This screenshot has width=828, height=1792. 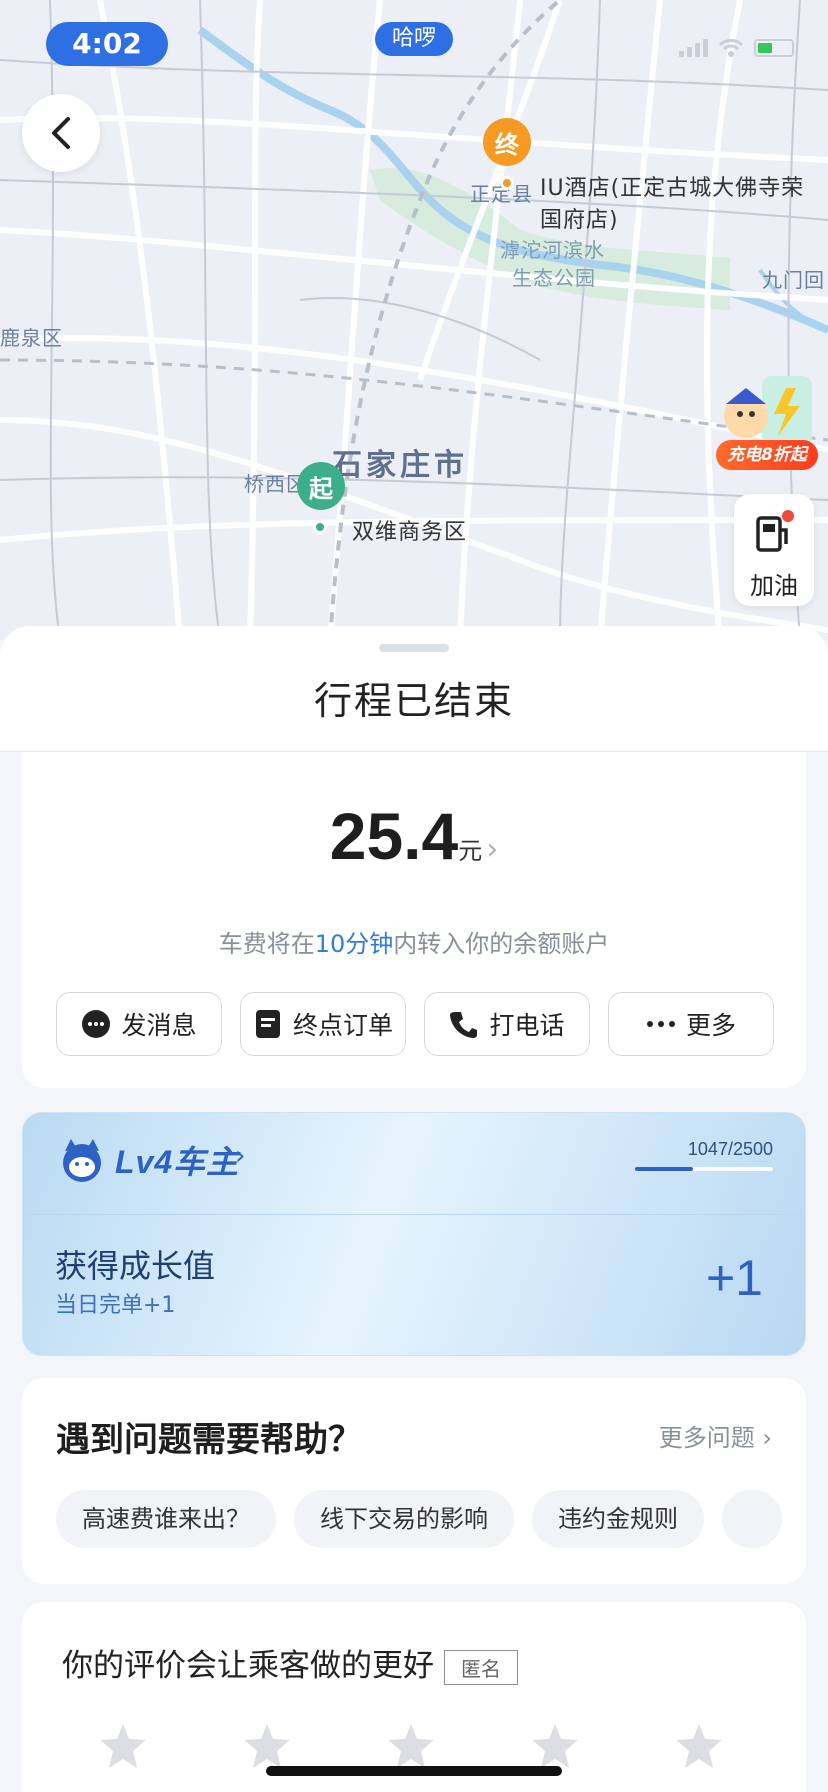 I want to click on level-mascot-icon, so click(x=82, y=1160).